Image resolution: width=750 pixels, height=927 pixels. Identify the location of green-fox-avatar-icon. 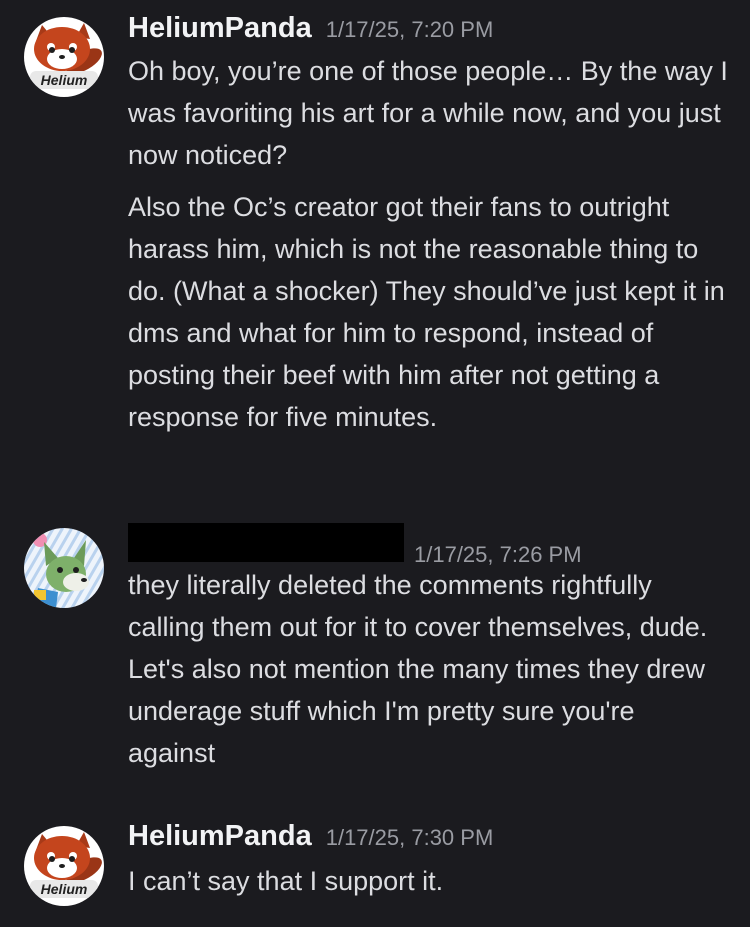
(64, 568).